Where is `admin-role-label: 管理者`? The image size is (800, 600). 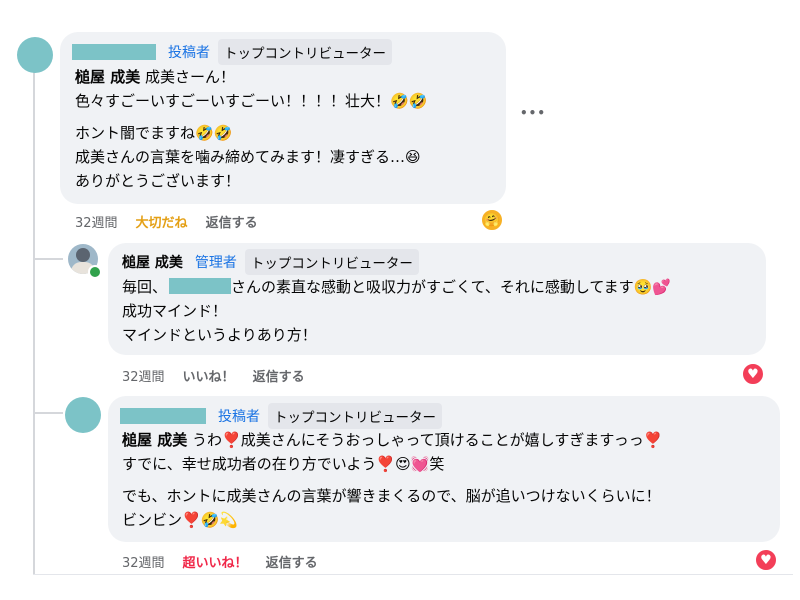
admin-role-label: 管理者 is located at coordinates (215, 263).